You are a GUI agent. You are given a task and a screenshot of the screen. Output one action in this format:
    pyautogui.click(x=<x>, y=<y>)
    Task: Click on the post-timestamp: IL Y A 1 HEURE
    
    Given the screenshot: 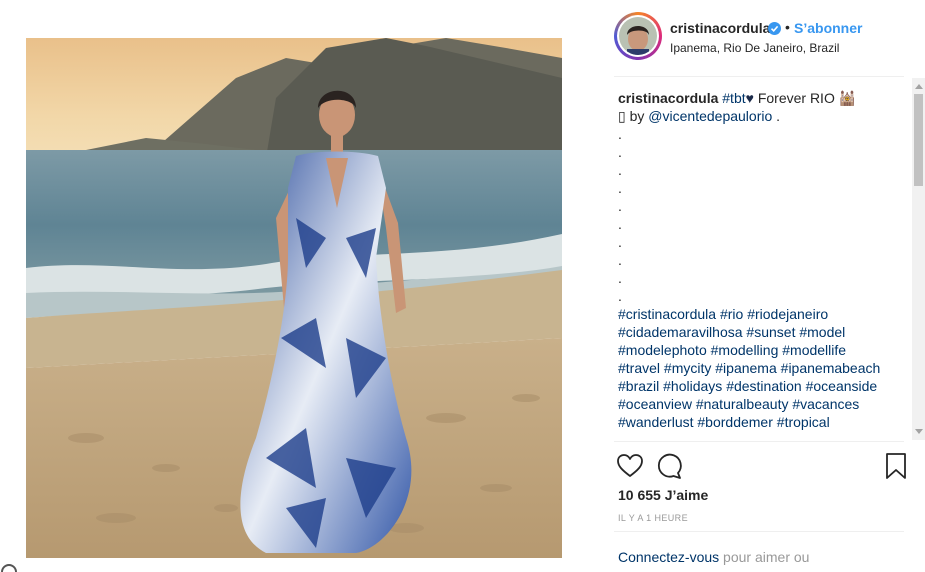 What is the action you would take?
    pyautogui.click(x=653, y=518)
    